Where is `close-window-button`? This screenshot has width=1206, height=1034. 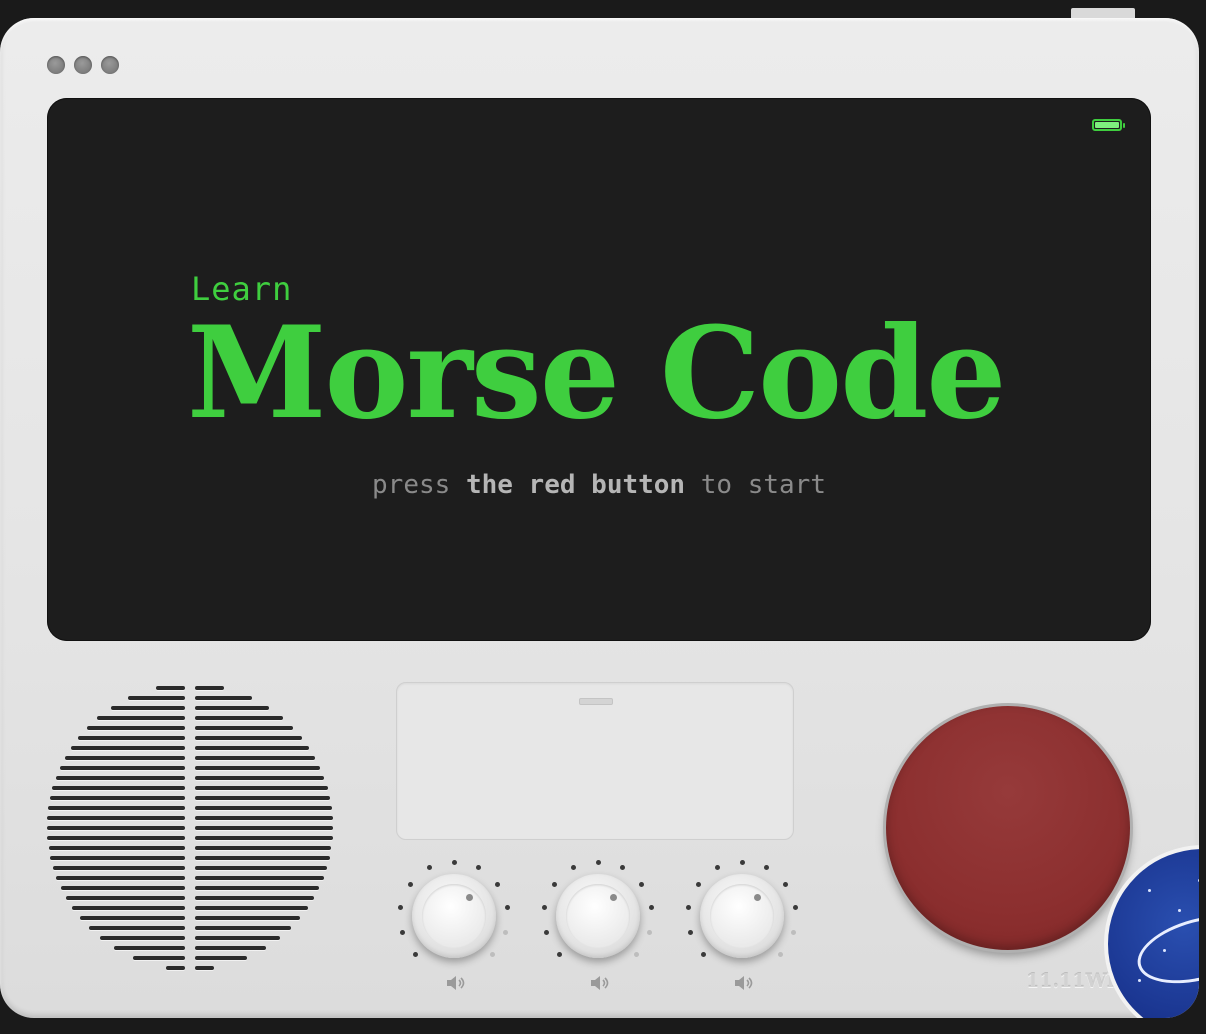
close-window-button is located at coordinates (56, 65).